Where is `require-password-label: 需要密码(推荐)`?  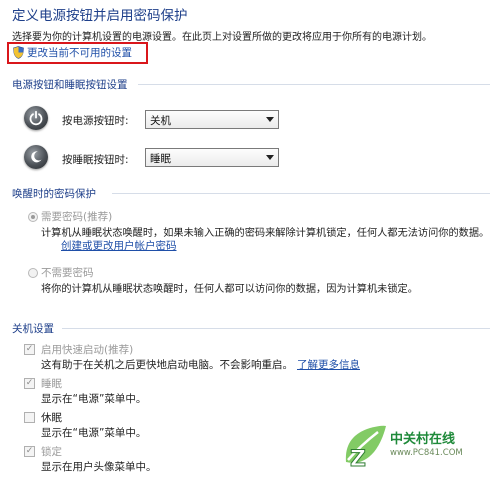
require-password-label: 需要密码(推荐) is located at coordinates (77, 217).